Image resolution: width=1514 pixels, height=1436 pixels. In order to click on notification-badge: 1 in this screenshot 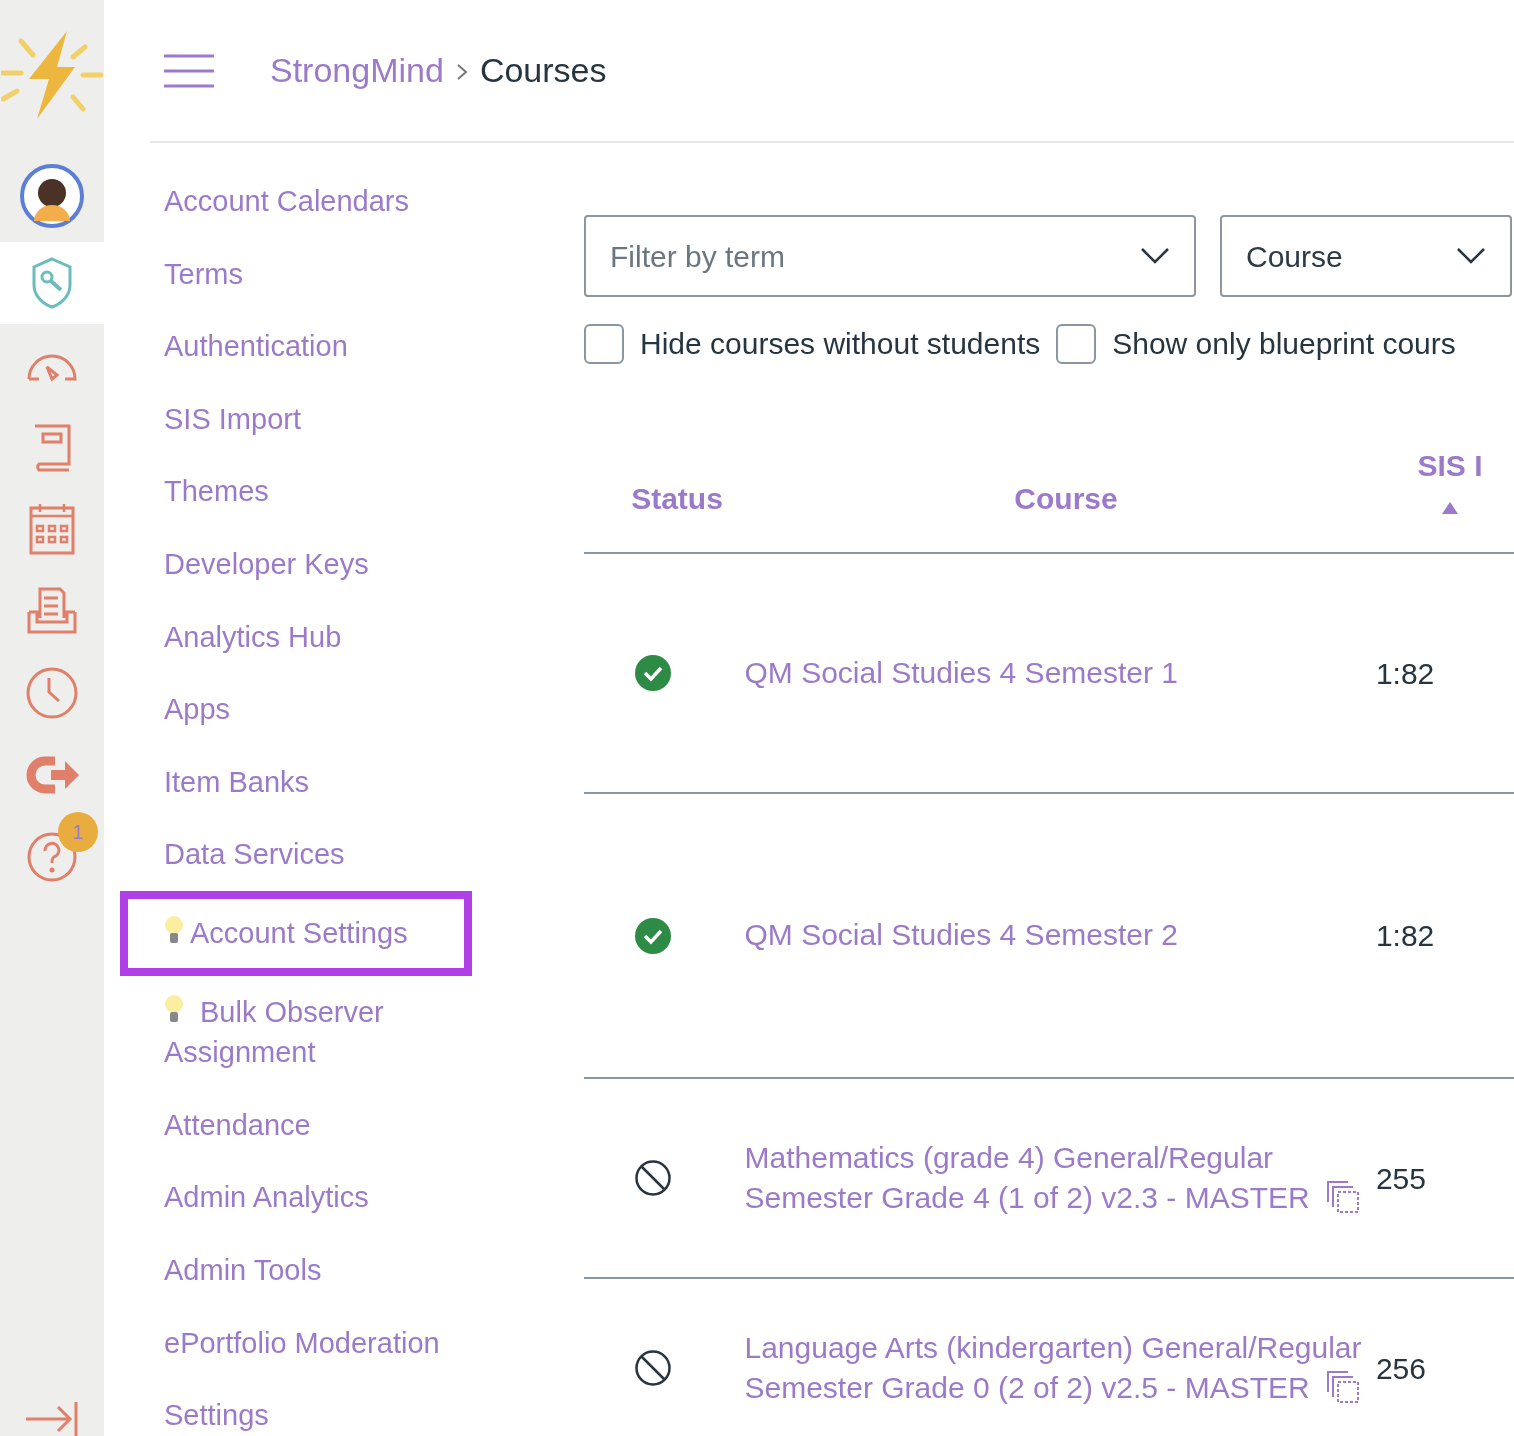, I will do `click(78, 832)`.